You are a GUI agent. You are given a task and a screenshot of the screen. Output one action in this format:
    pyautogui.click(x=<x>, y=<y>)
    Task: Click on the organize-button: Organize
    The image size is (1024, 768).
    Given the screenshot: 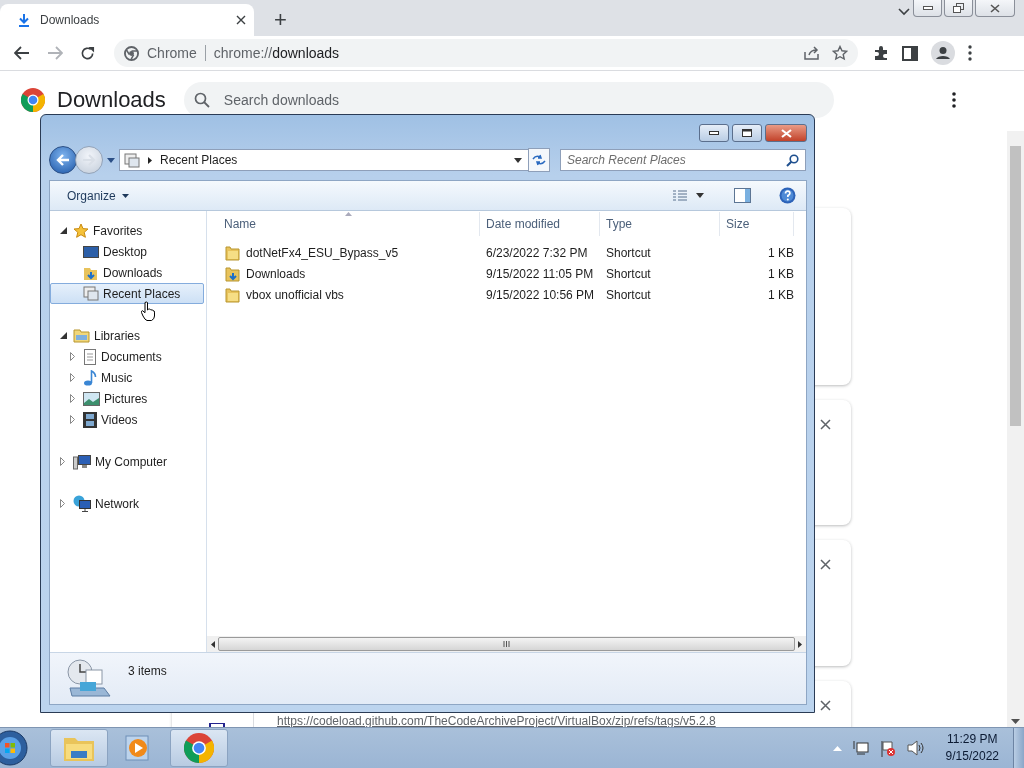 What is the action you would take?
    pyautogui.click(x=98, y=195)
    